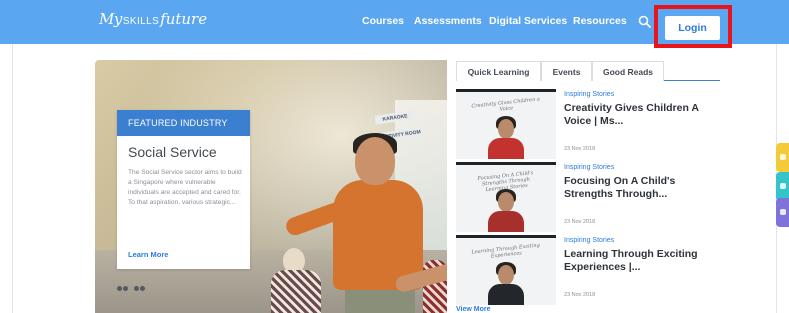 This screenshot has height=313, width=789. What do you see at coordinates (782, 186) in the screenshot?
I see `feedback-icon` at bounding box center [782, 186].